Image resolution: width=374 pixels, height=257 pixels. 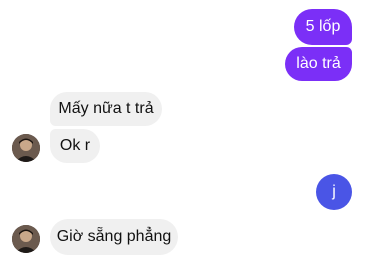 I want to click on message-text: Giờ sẵng phẳng, so click(x=114, y=236).